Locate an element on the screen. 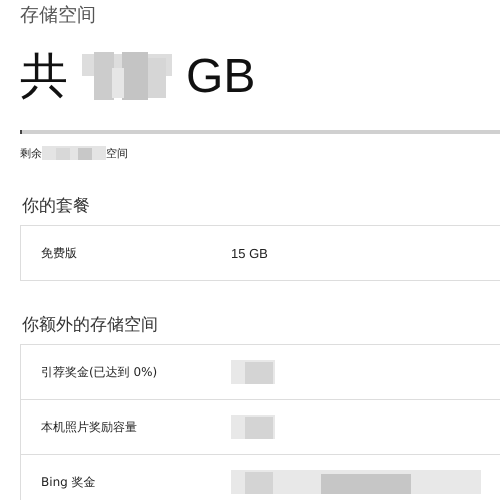 This screenshot has width=500, height=500. storage-item-label: 本机照片奖励容量 is located at coordinates (89, 427).